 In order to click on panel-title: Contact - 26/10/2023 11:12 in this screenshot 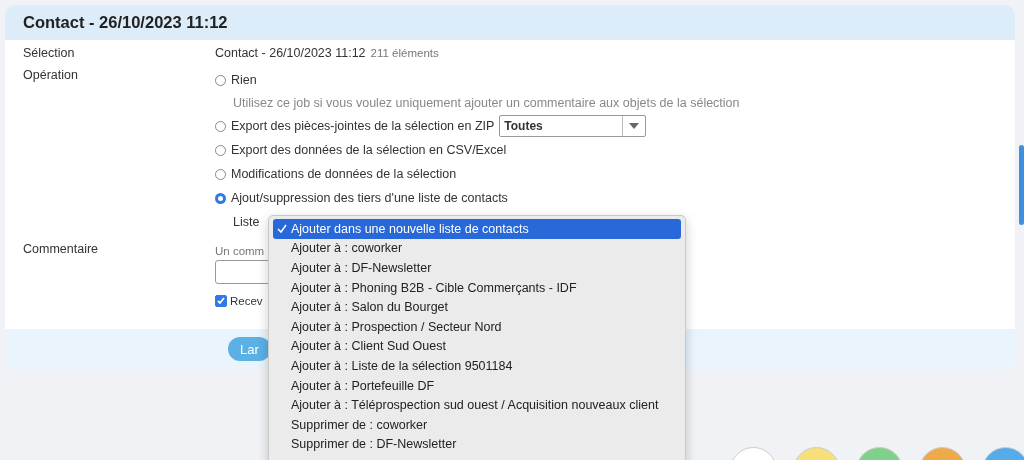, I will do `click(125, 22)`.